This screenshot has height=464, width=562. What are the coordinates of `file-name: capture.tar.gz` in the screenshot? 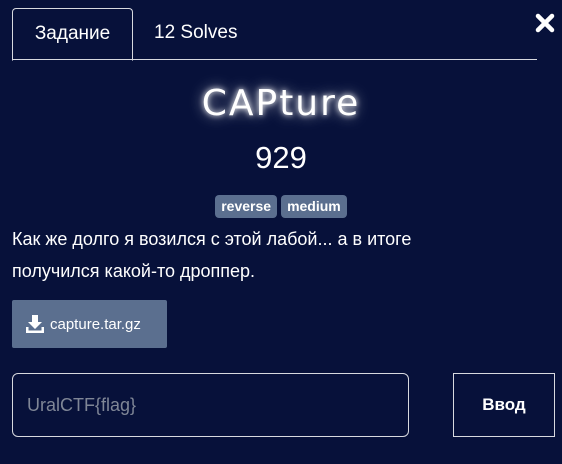 It's located at (95, 324).